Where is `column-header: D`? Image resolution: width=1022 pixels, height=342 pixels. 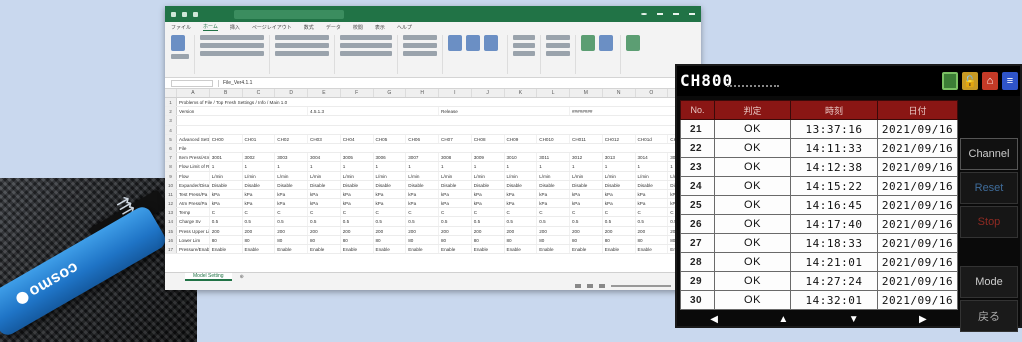 column-header: D is located at coordinates (291, 93).